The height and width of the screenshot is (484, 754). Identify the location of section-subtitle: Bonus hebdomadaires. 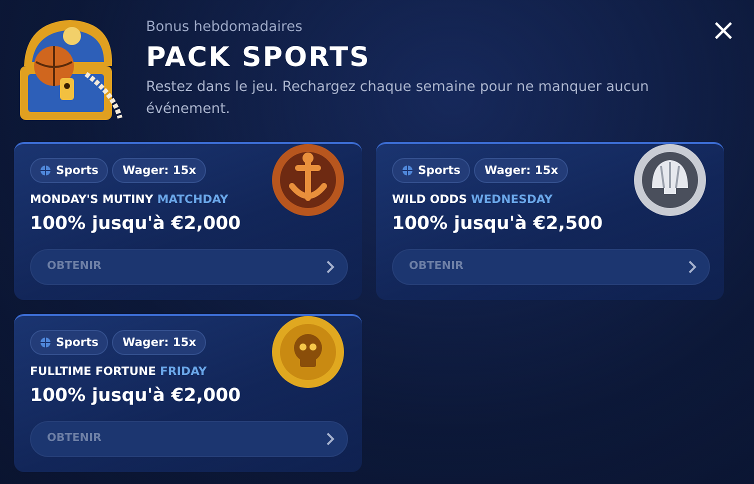
(225, 27).